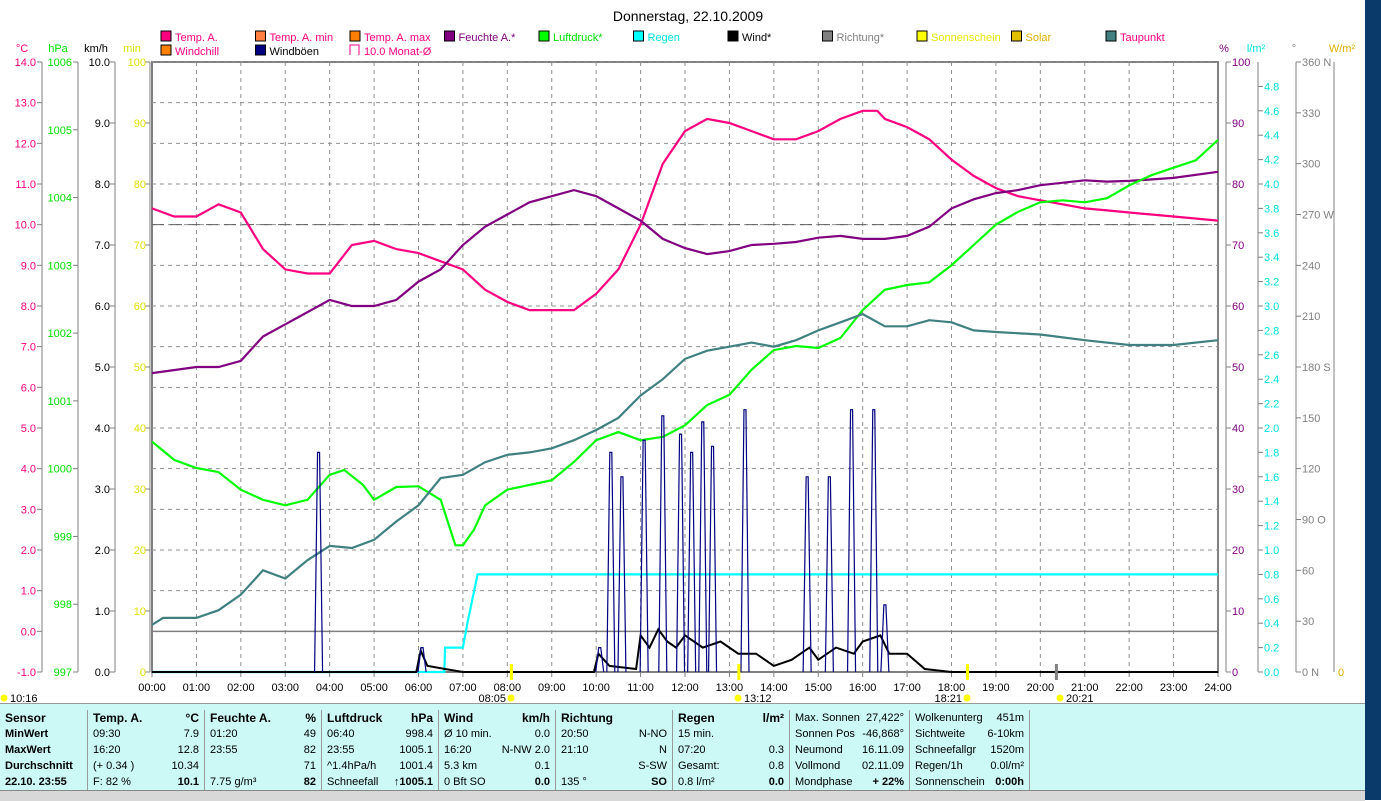  What do you see at coordinates (421, 718) in the screenshot?
I see `cell-value: hPa` at bounding box center [421, 718].